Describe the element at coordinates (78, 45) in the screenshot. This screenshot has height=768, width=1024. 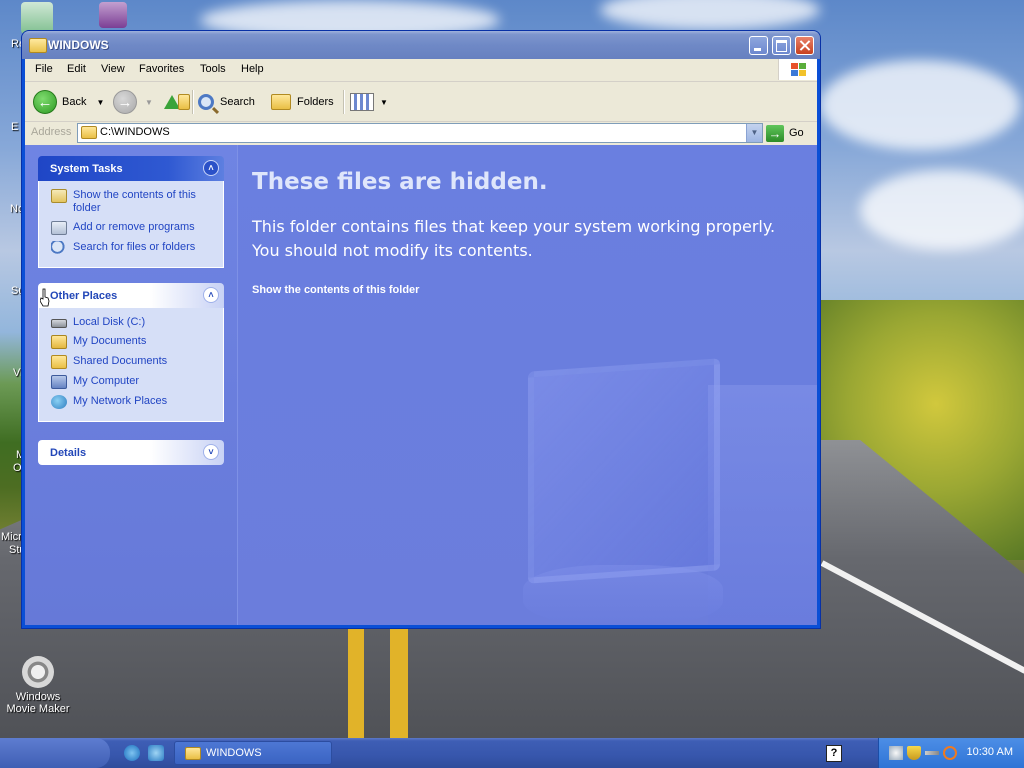
I see `window-title: WINDOWS` at that location.